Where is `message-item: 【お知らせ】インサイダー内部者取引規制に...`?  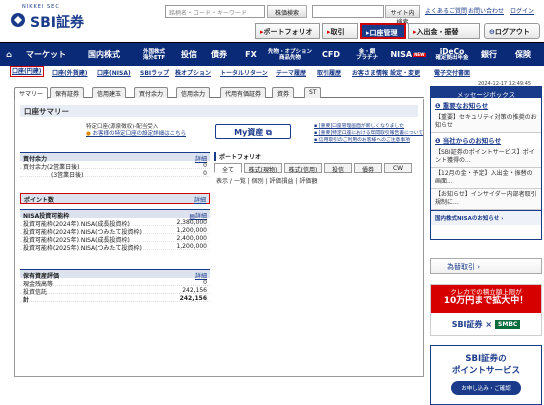 message-item: 【お知らせ】インサイダー内部者取引規制に... is located at coordinates (486, 199).